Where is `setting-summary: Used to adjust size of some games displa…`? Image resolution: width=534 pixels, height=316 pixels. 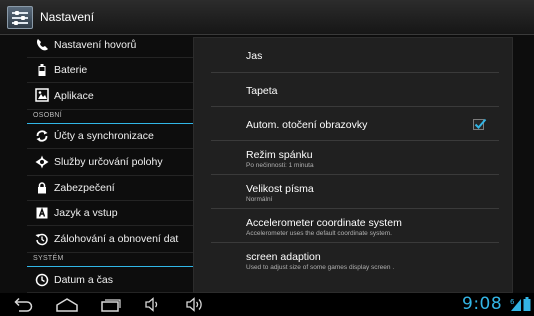
setting-summary: Used to adjust size of some games displa… is located at coordinates (320, 267).